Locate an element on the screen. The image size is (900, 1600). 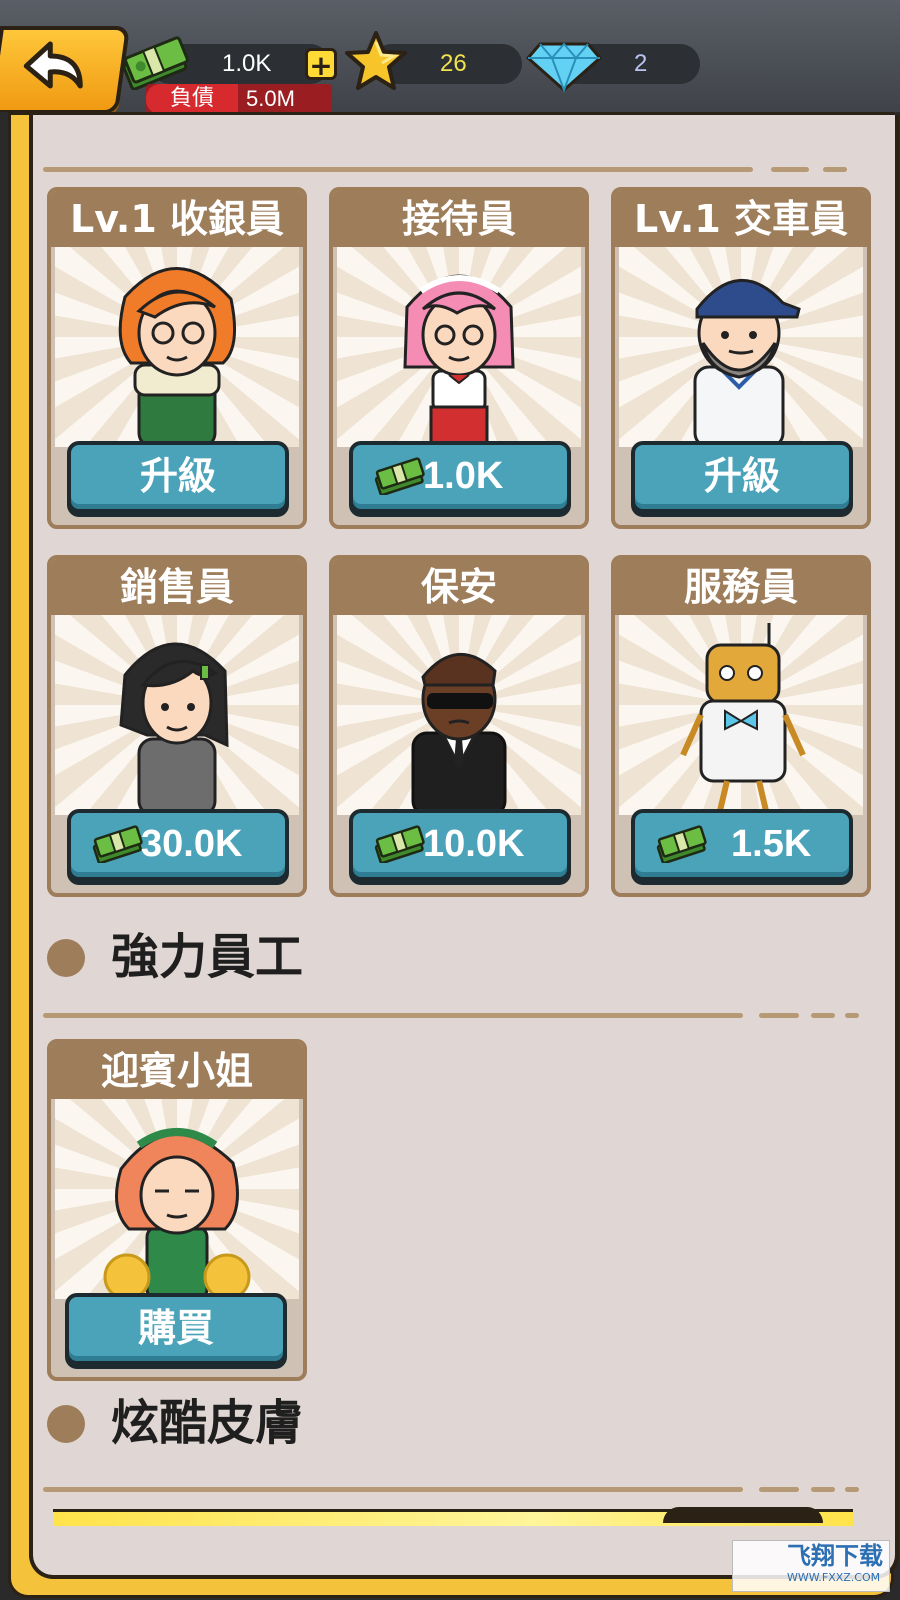
hire-receptionist-button: 1.0K is located at coordinates (460, 477).